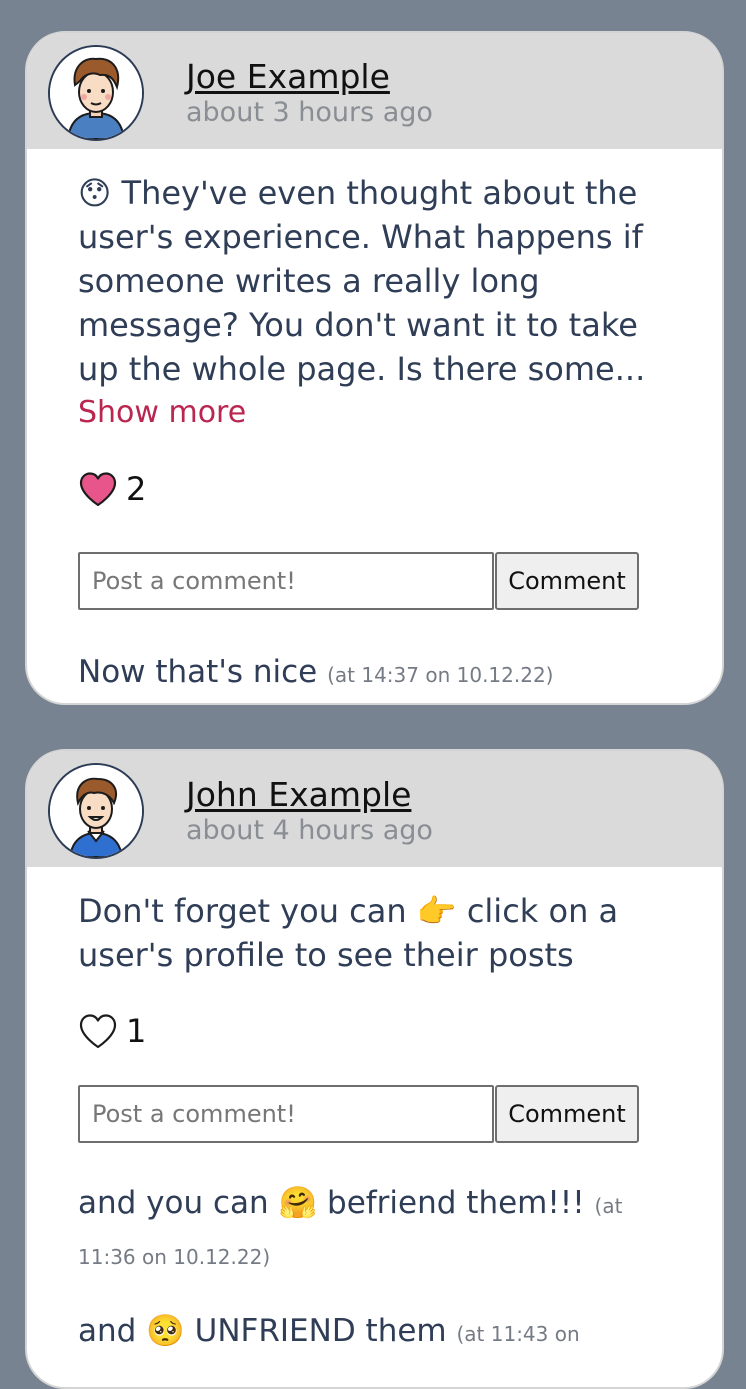  What do you see at coordinates (400, 489) in the screenshot?
I see `like-row: 2` at bounding box center [400, 489].